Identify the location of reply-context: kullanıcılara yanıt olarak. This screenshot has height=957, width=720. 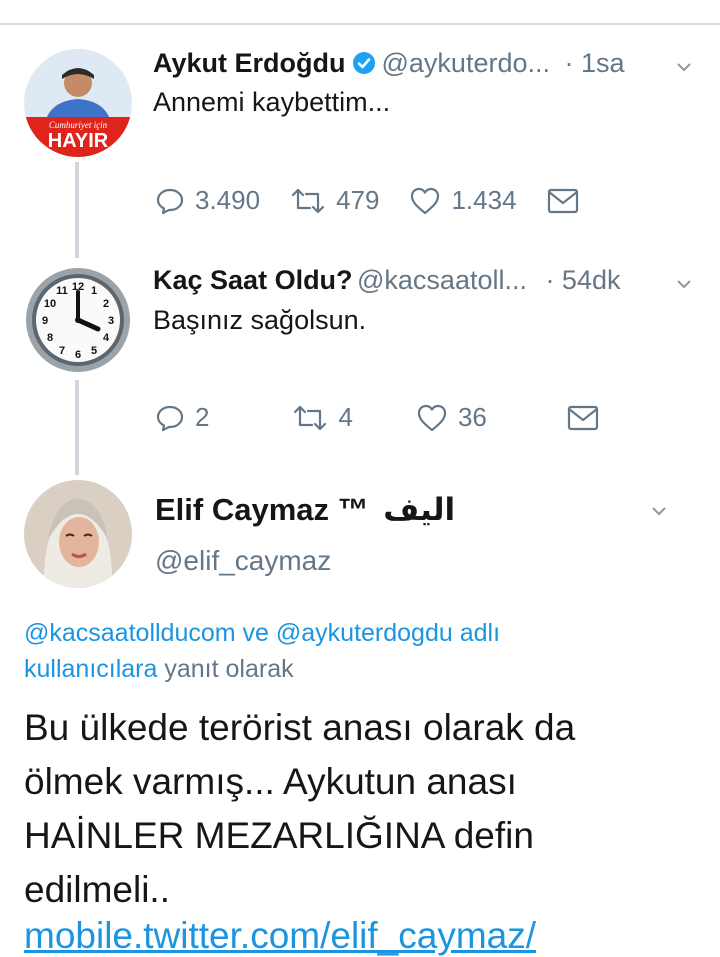
(159, 669).